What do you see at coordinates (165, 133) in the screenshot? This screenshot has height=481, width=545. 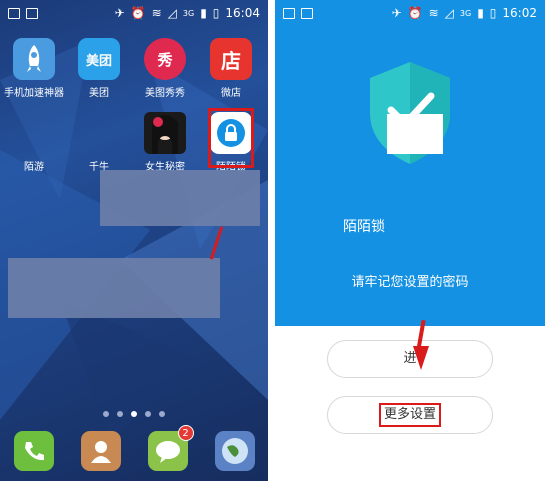 I see `girl-secret-icon` at bounding box center [165, 133].